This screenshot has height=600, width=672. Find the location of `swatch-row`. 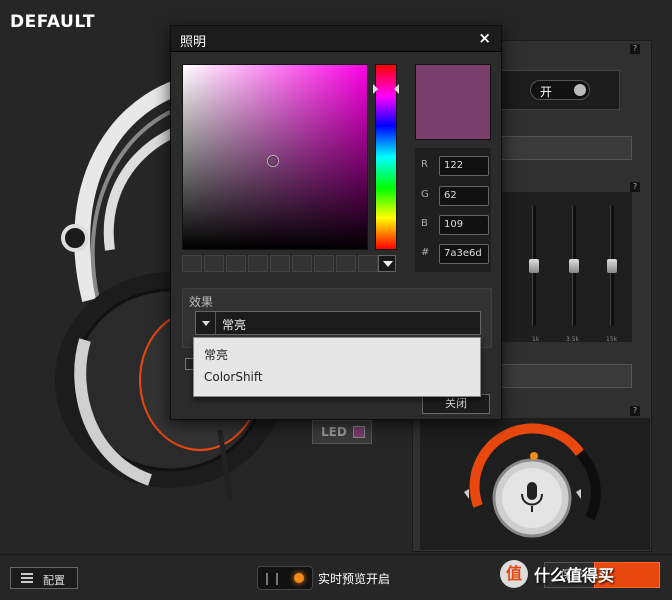

swatch-row is located at coordinates (280, 263).